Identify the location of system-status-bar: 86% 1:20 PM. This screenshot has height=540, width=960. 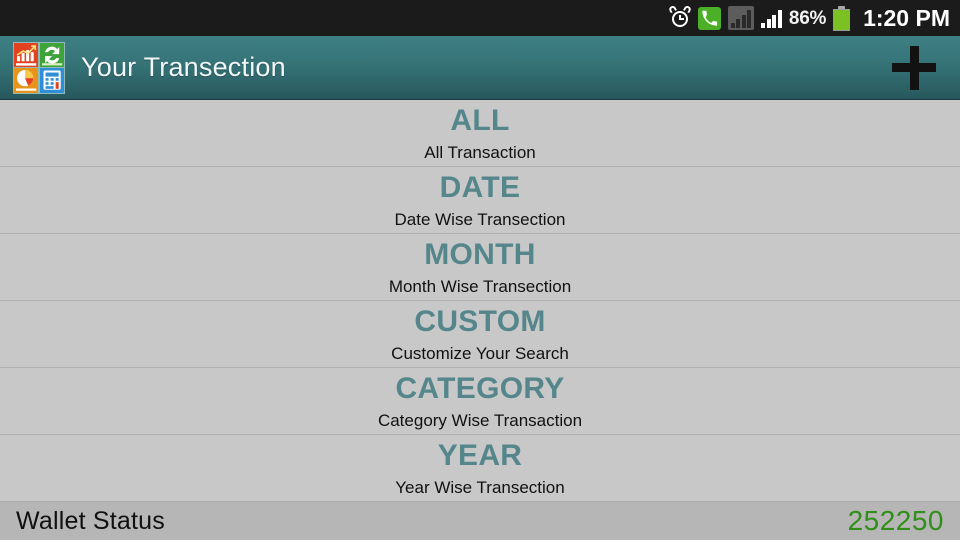
(480, 18).